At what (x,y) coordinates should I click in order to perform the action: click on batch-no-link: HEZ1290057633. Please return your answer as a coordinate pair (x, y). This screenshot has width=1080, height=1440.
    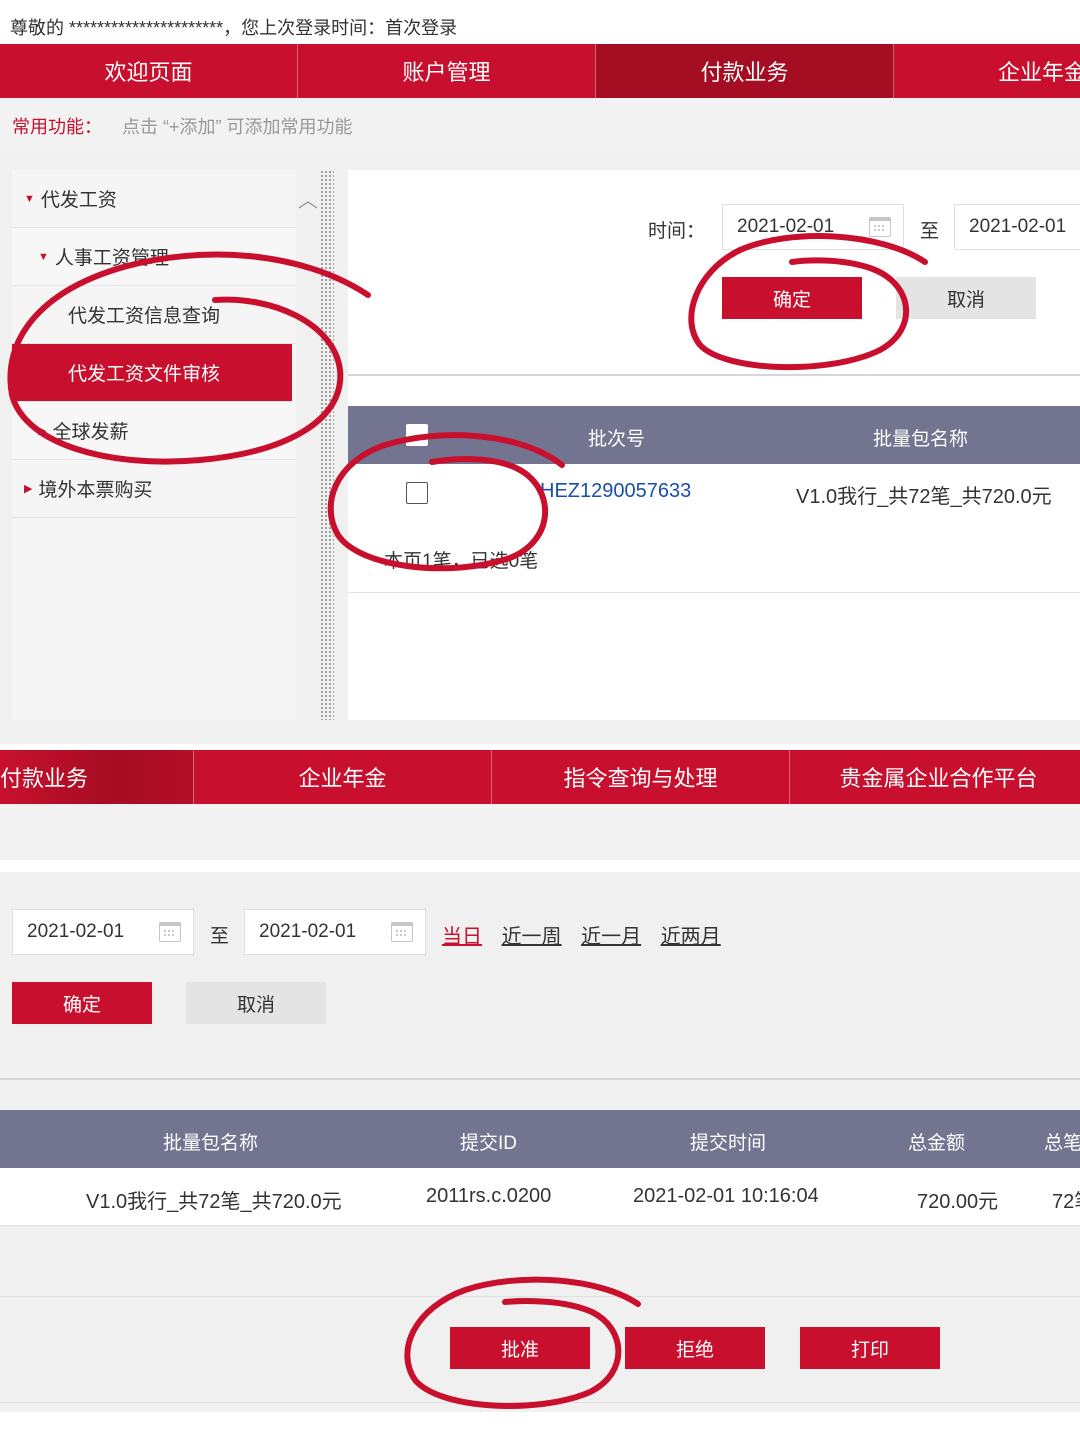
    Looking at the image, I should click on (615, 491).